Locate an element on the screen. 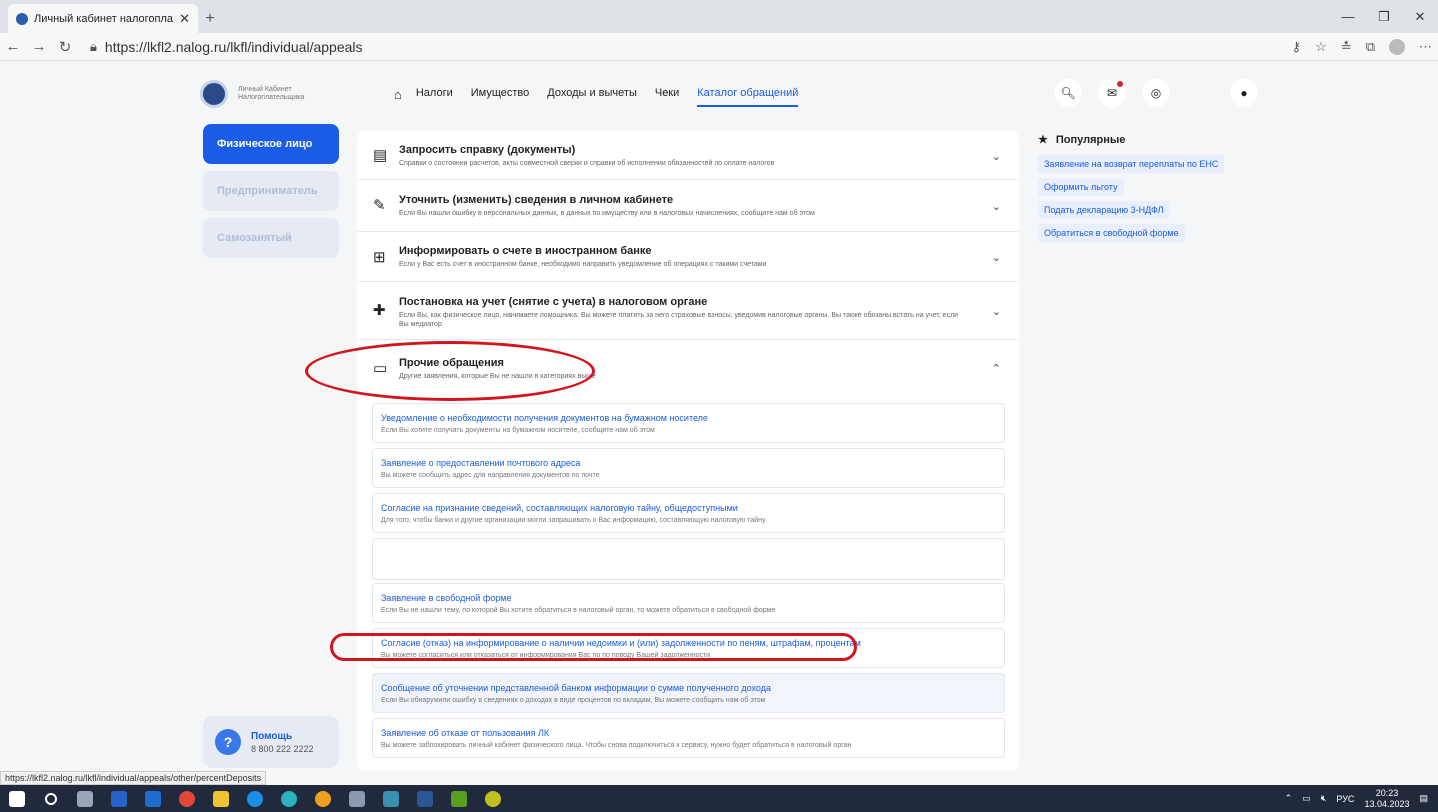 This screenshot has width=1438, height=812. outlook-icon is located at coordinates (153, 798).